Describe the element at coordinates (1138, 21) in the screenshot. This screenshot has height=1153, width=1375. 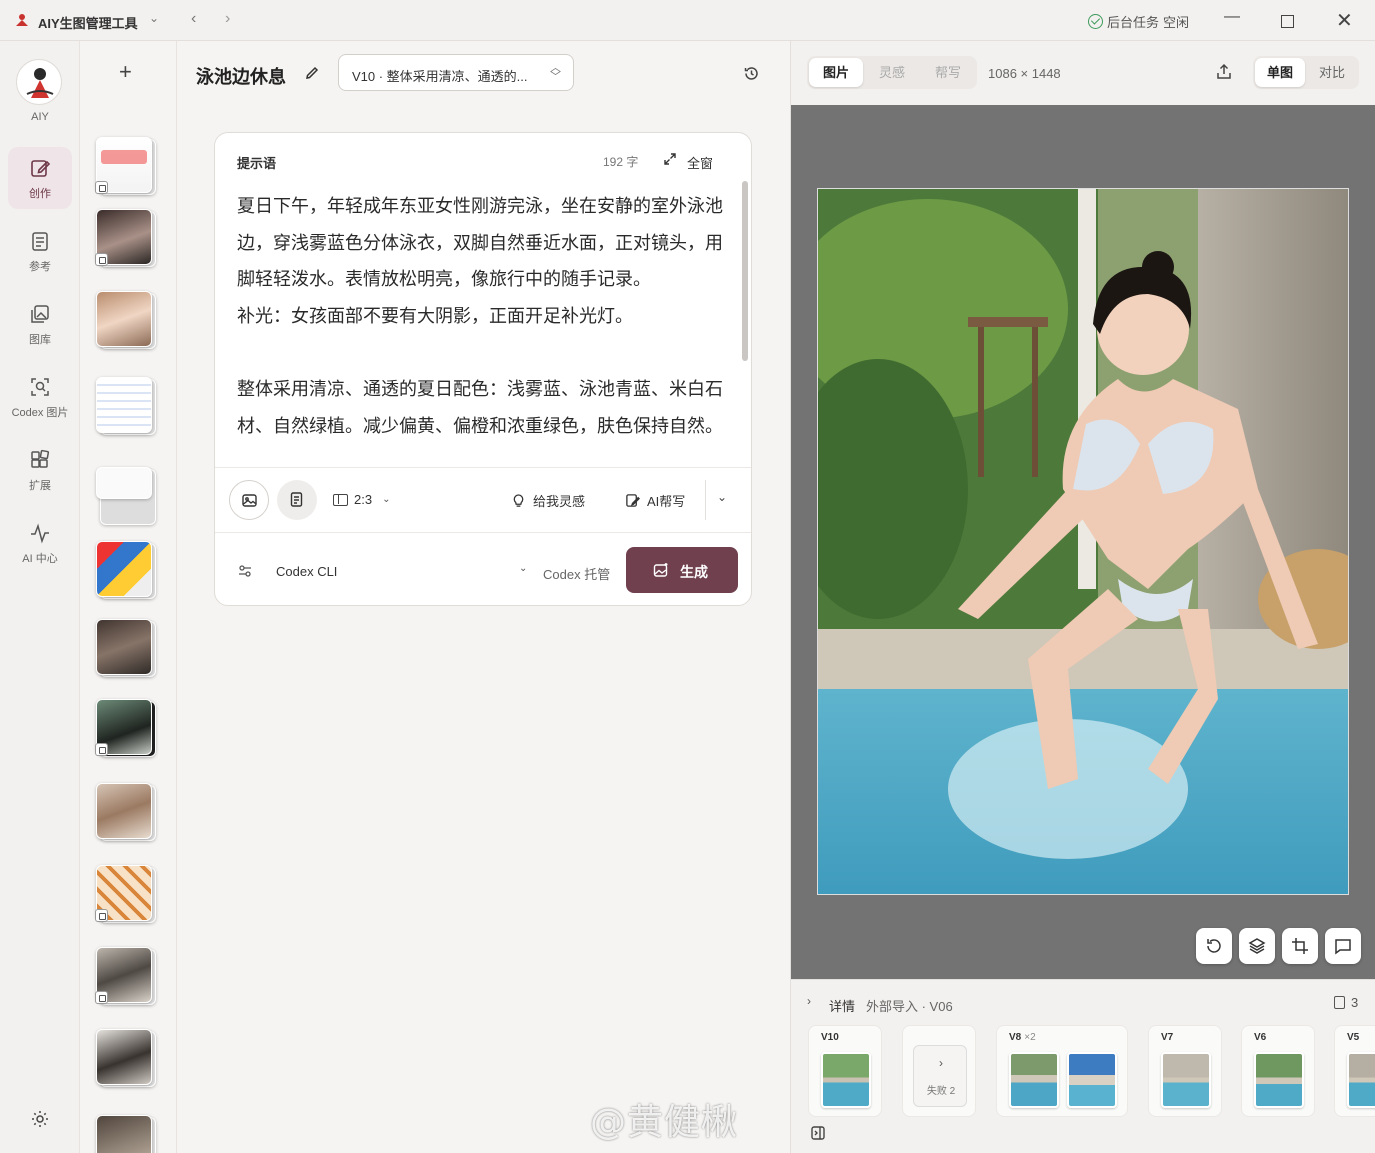
I see `background-task-status: 后台任务 空闲` at that location.